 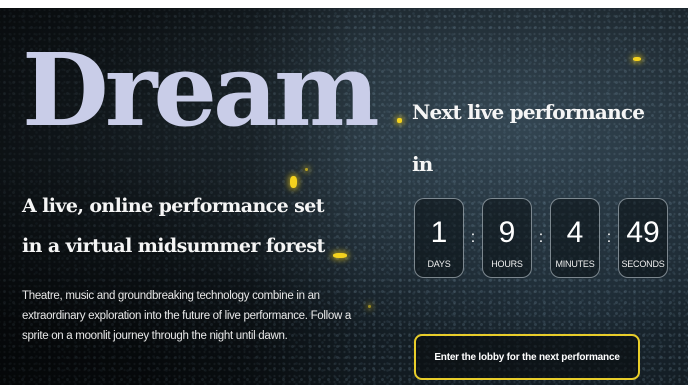 What do you see at coordinates (439, 264) in the screenshot?
I see `countdown-days-label: DAYS` at bounding box center [439, 264].